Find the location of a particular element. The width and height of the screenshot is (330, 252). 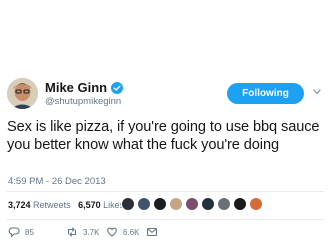

retweet-count: 3.7K is located at coordinates (91, 232).